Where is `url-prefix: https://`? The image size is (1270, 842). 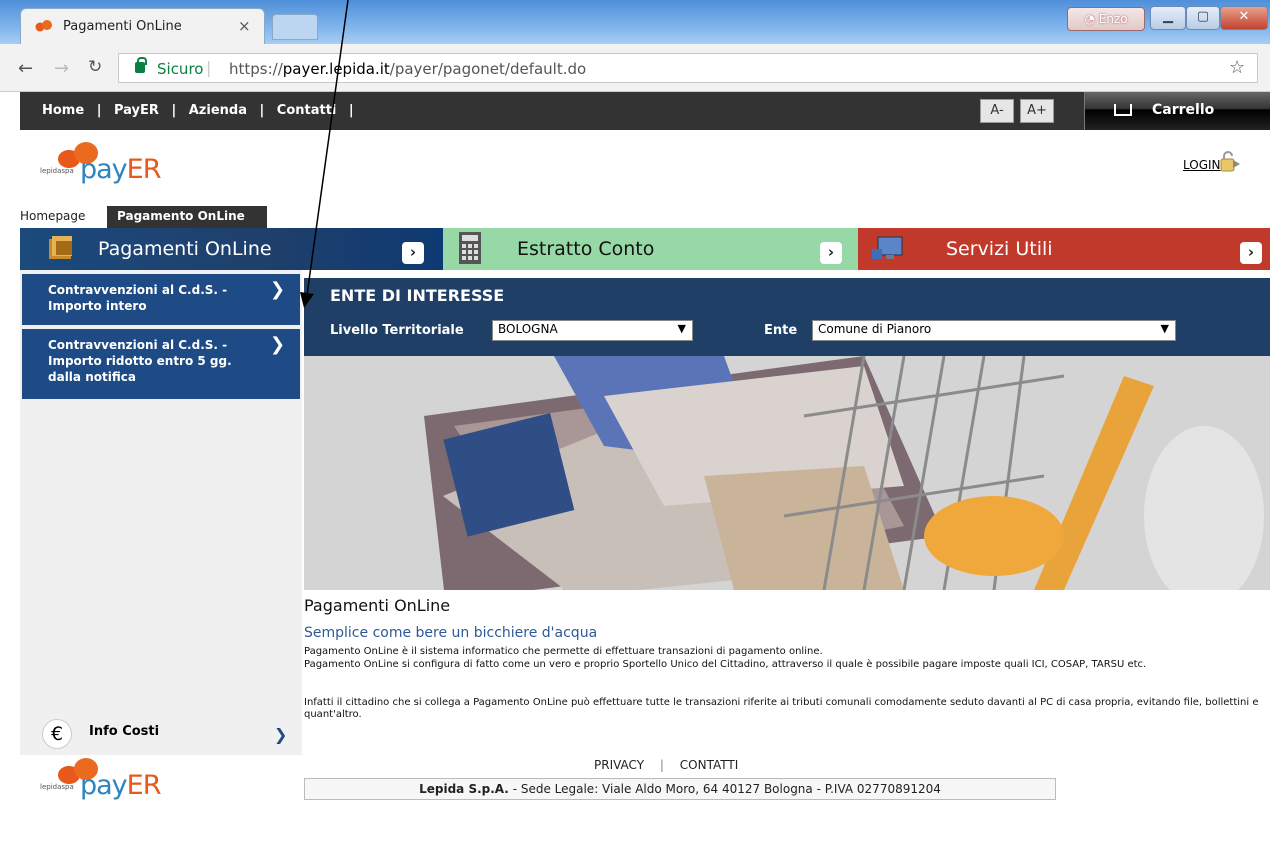 url-prefix: https:// is located at coordinates (256, 69).